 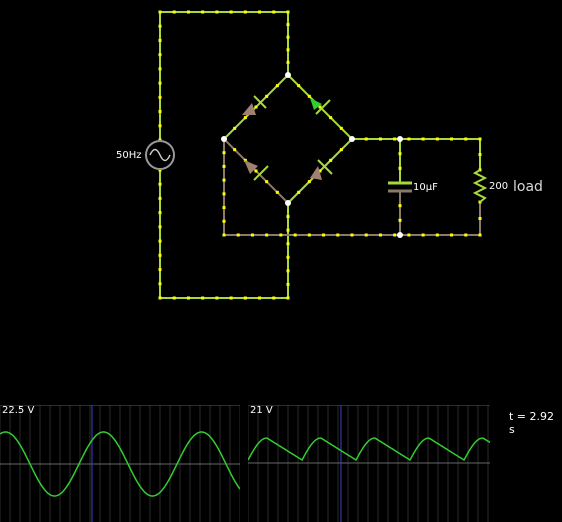 I want to click on sim-time-readout: t = 2.92 s, so click(x=532, y=423).